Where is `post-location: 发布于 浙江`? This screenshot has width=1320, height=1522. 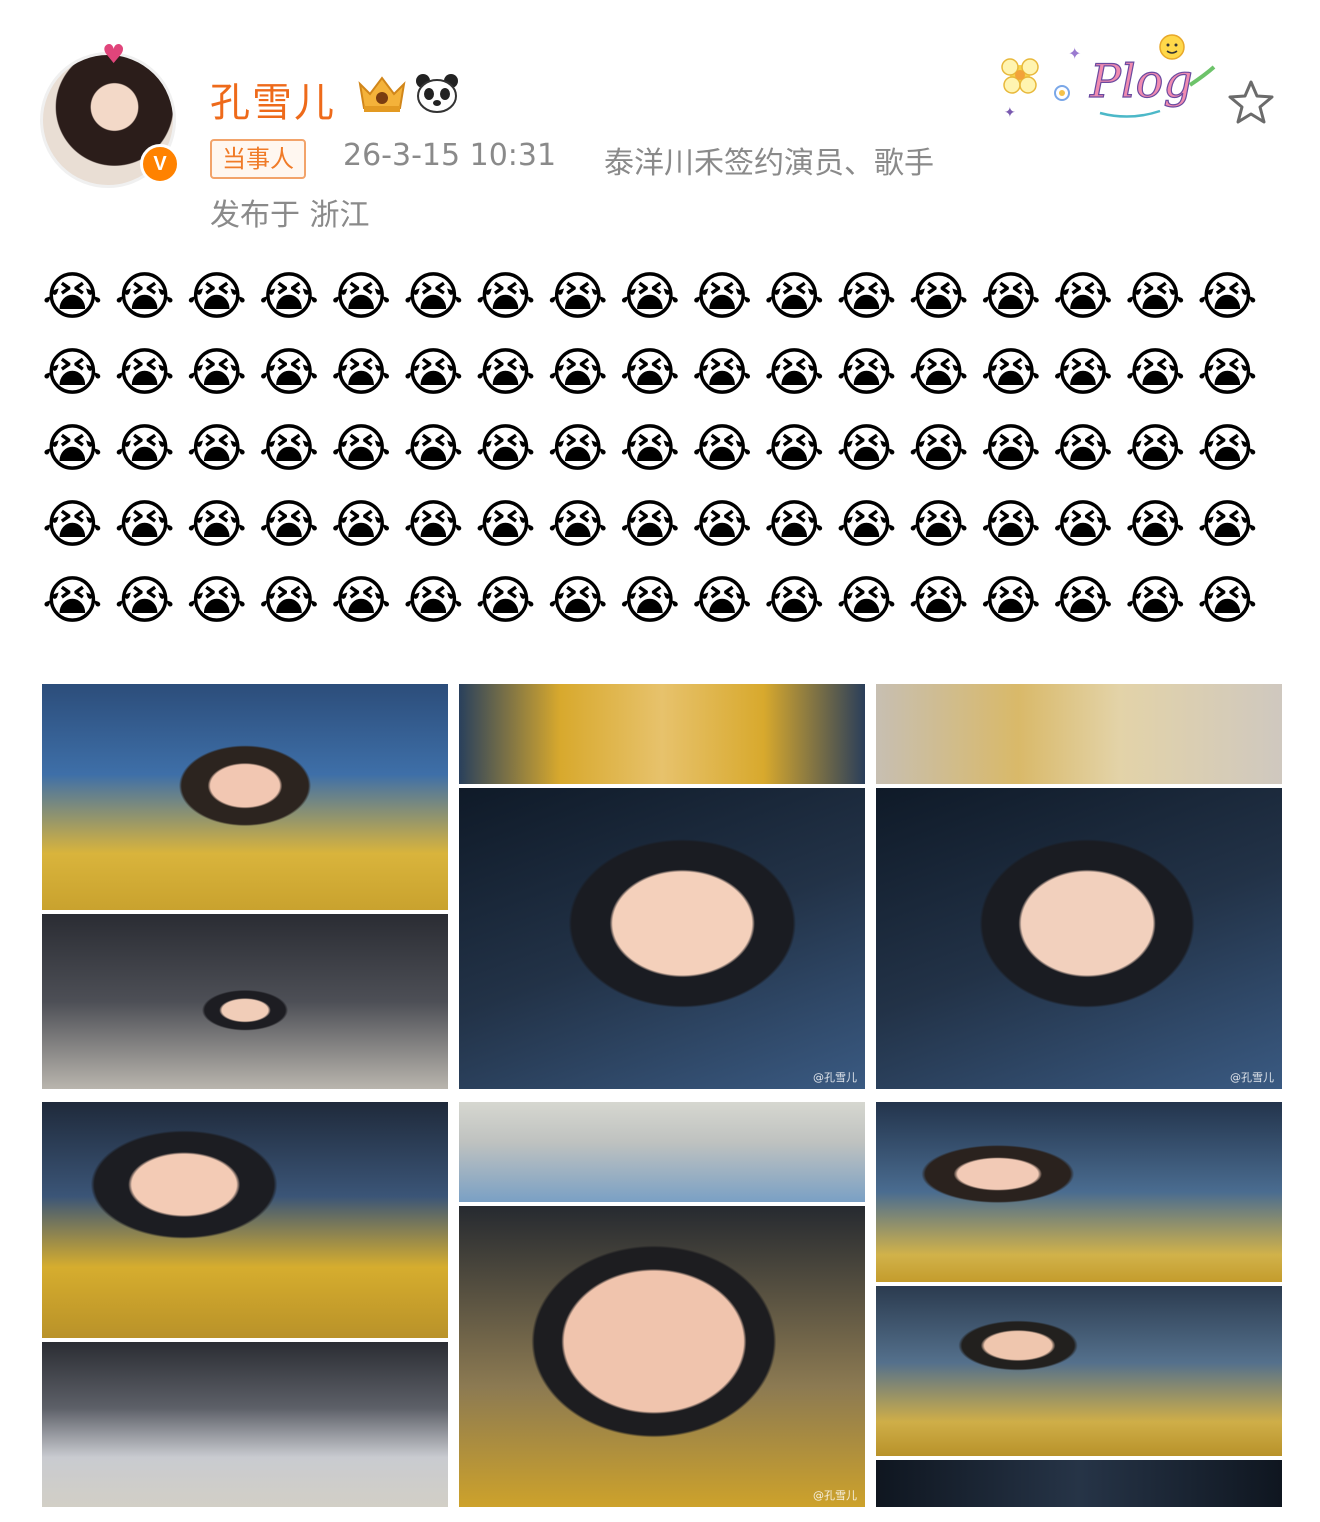
post-location: 发布于 浙江 is located at coordinates (290, 215).